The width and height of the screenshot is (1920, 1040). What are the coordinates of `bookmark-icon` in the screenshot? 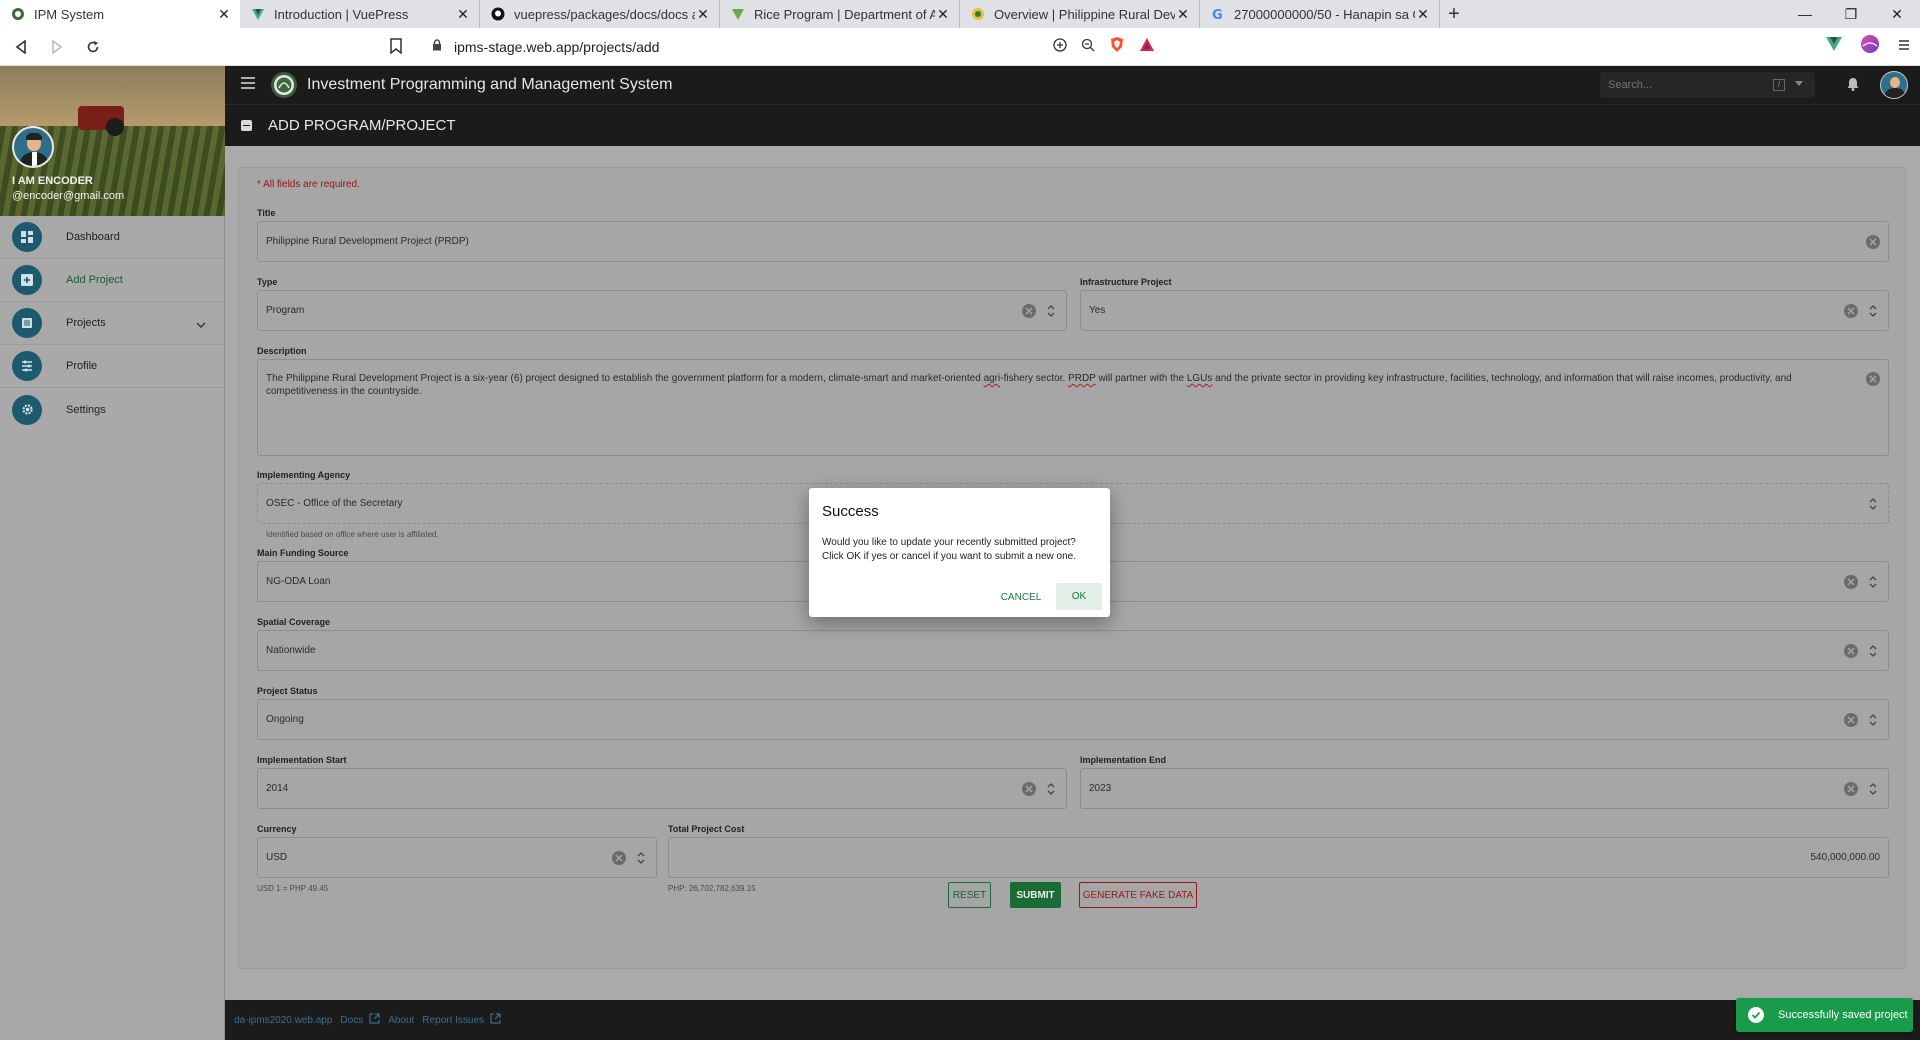 It's located at (396, 48).